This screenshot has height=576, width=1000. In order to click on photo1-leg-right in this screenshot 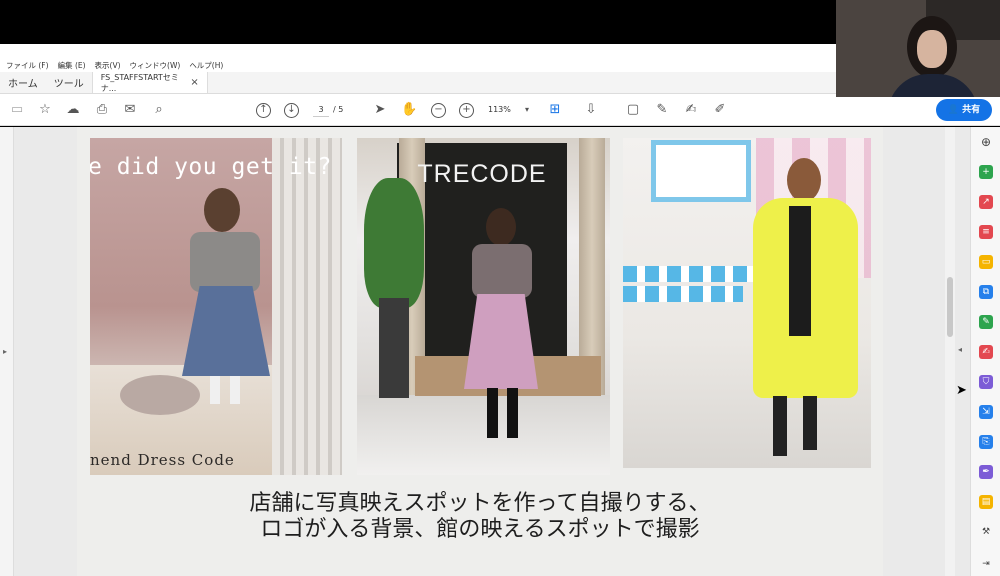, I will do `click(235, 390)`.